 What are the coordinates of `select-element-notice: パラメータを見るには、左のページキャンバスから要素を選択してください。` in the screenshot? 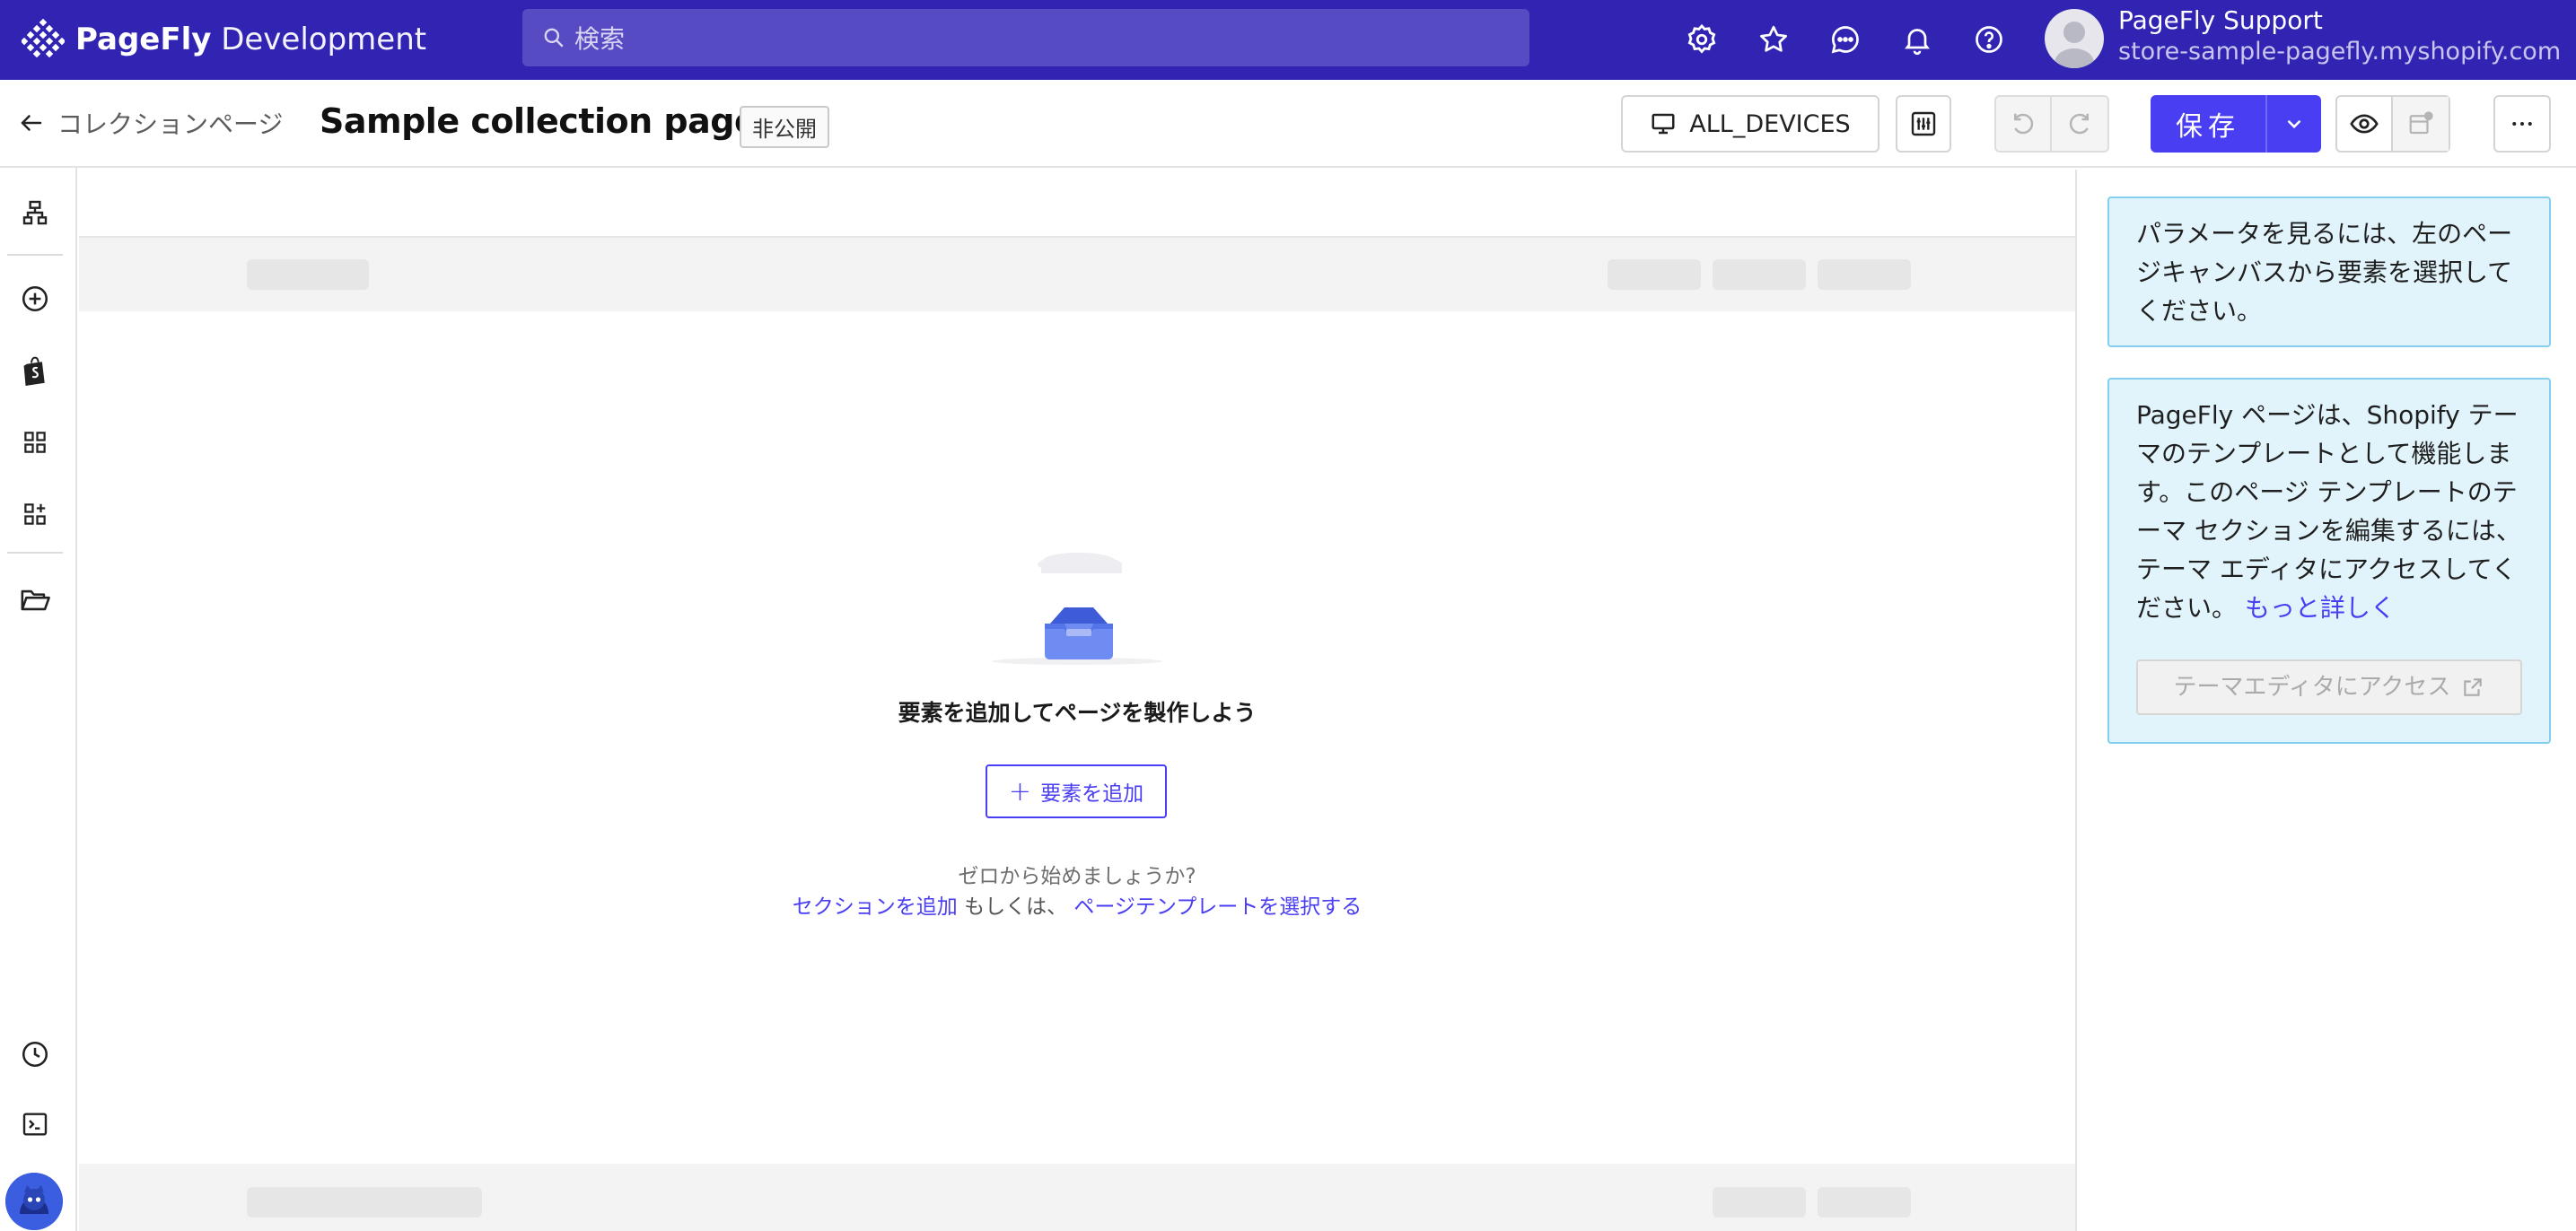 It's located at (2329, 271).